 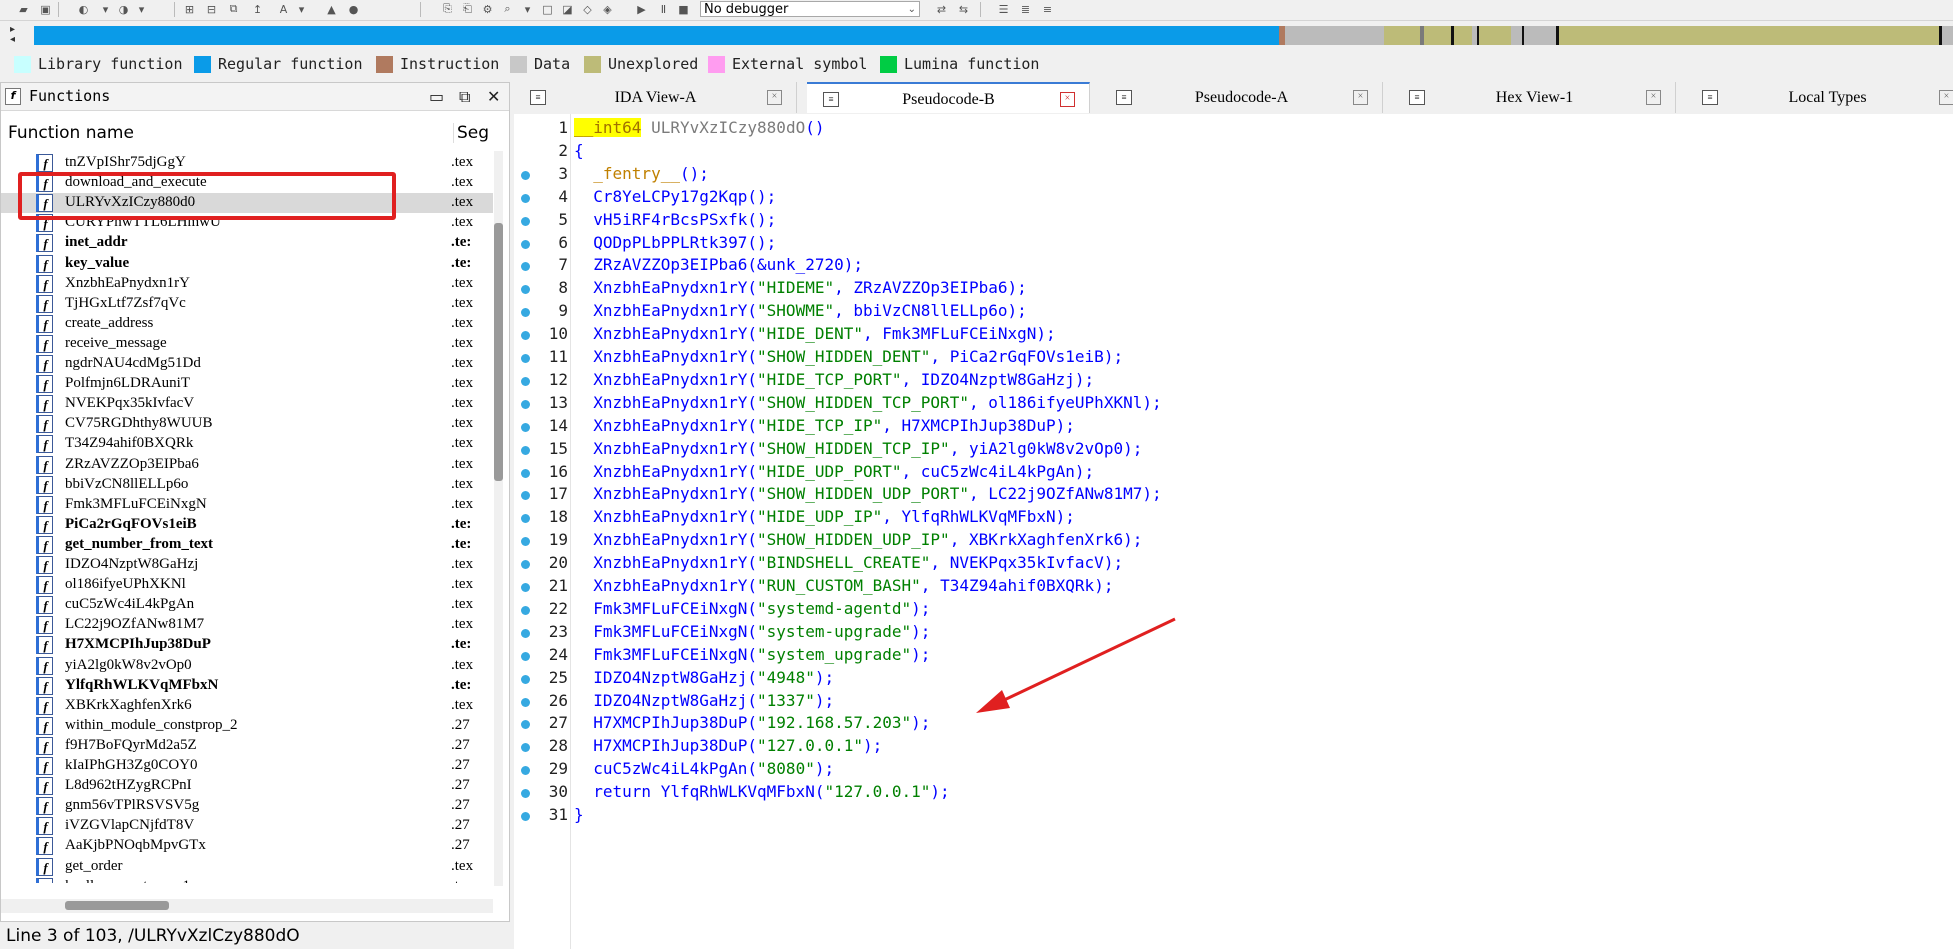 What do you see at coordinates (247, 485) in the screenshot?
I see `function-row: f bbiVzCN8llELLp6o .tex` at bounding box center [247, 485].